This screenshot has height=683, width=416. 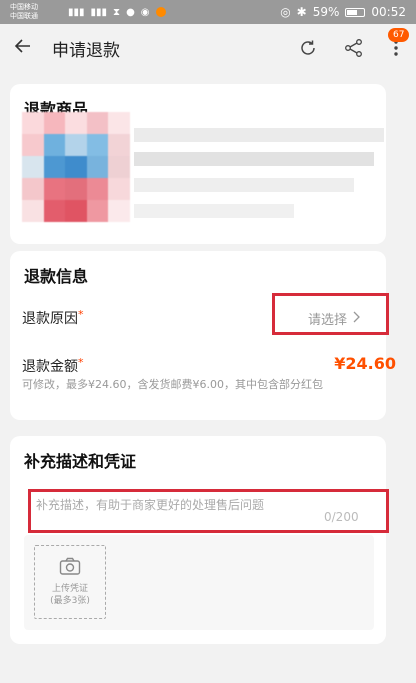 What do you see at coordinates (24, 16) in the screenshot?
I see `carrier-2: 中国联通` at bounding box center [24, 16].